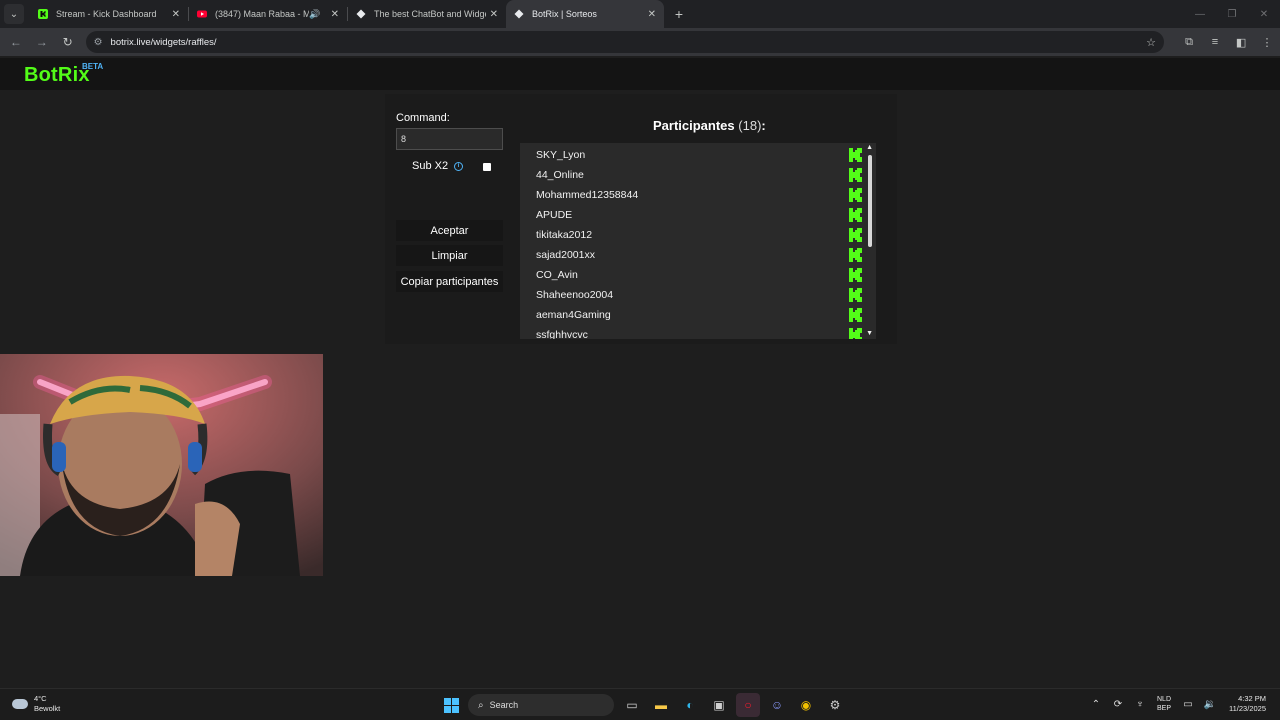 This screenshot has height=720, width=1280. I want to click on list-item: APUDE, so click(692, 215).